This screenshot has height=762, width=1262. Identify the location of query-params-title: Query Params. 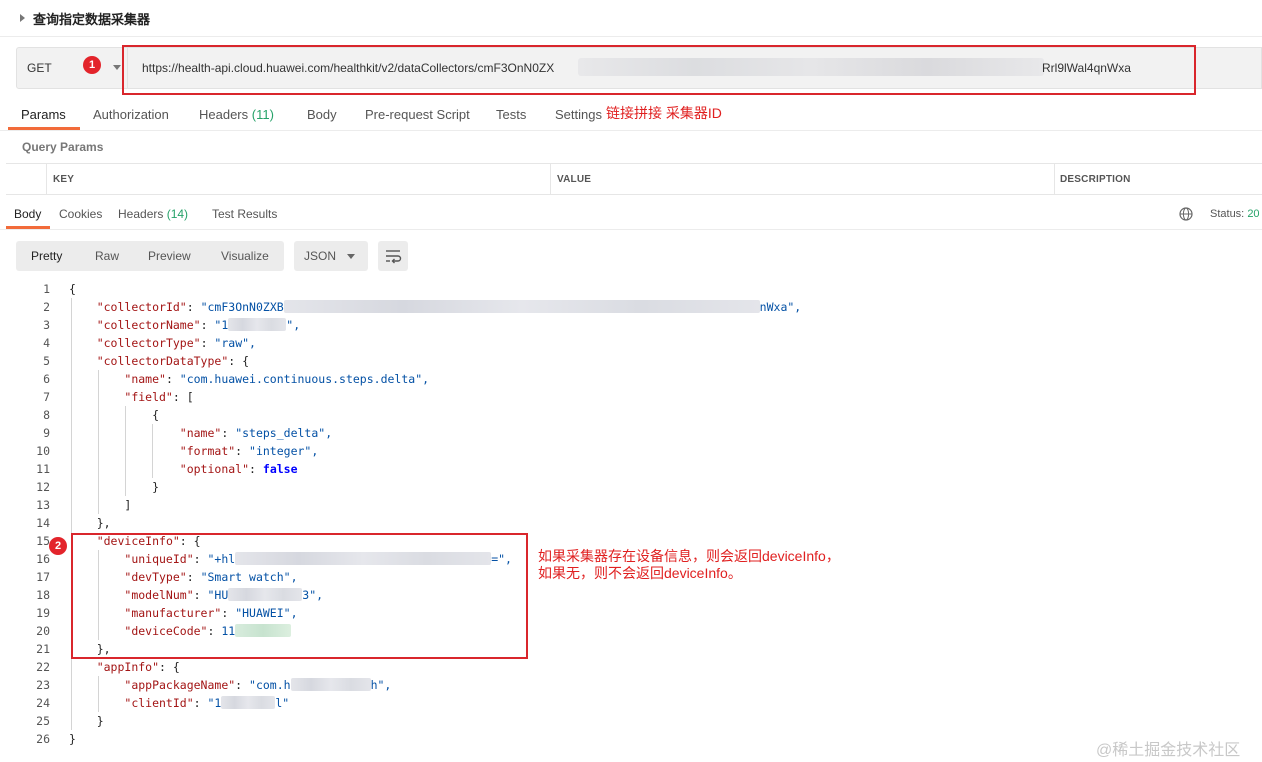
(63, 147).